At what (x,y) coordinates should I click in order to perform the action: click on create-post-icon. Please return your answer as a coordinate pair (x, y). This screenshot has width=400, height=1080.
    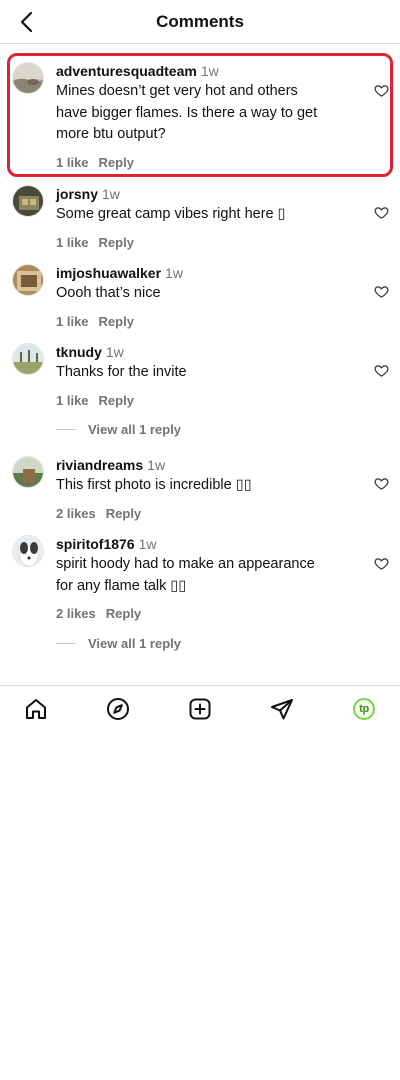
    Looking at the image, I should click on (200, 709).